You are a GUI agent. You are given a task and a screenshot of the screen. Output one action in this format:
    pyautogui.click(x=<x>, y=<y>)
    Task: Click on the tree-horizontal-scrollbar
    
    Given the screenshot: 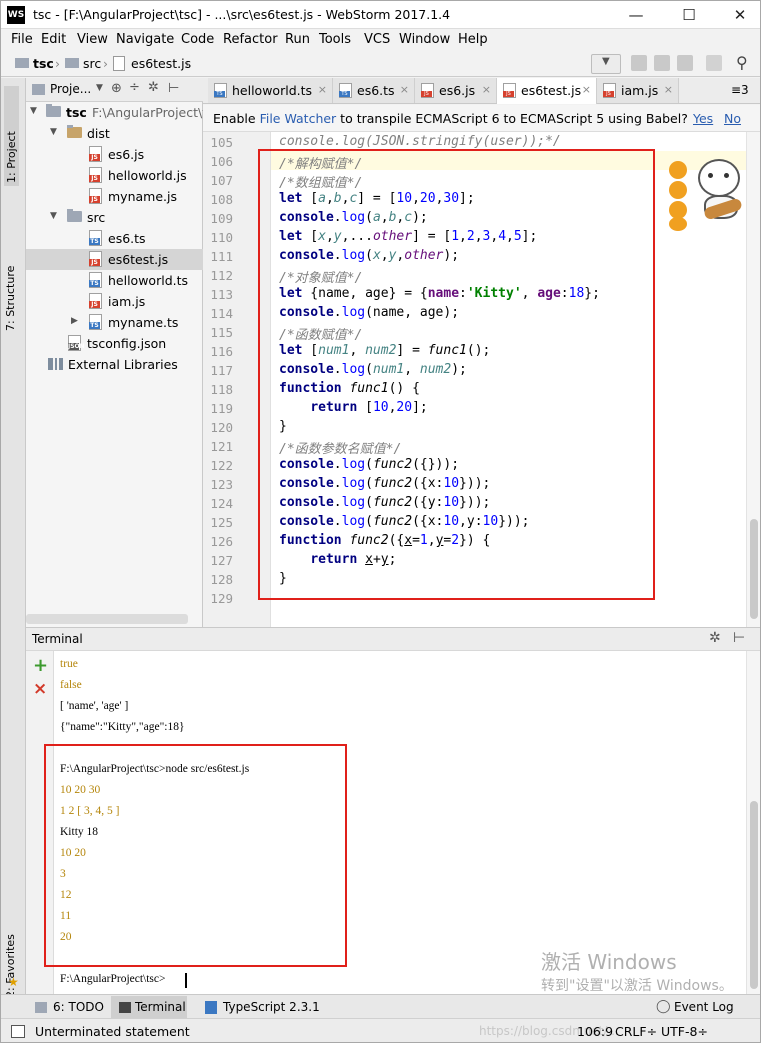 What is the action you would take?
    pyautogui.click(x=107, y=619)
    